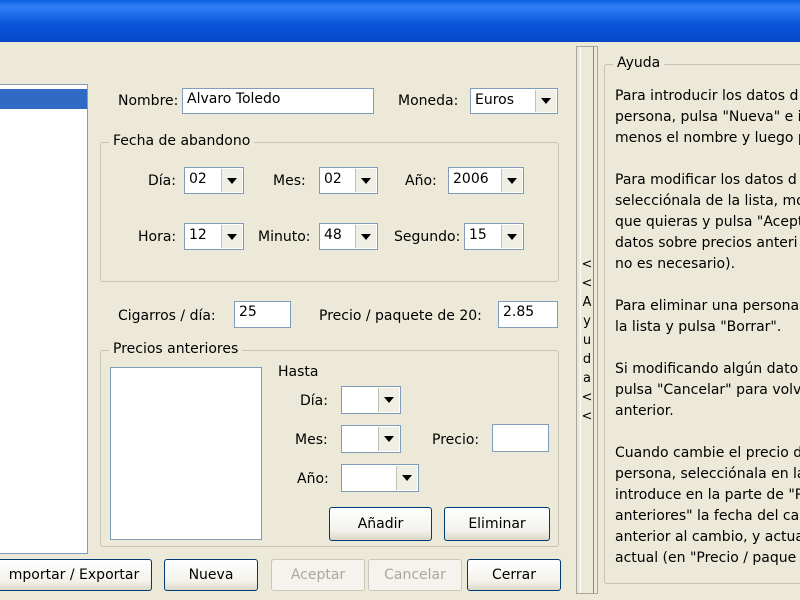  Describe the element at coordinates (314, 401) in the screenshot. I see `hasta-dia-label: Día:` at that location.